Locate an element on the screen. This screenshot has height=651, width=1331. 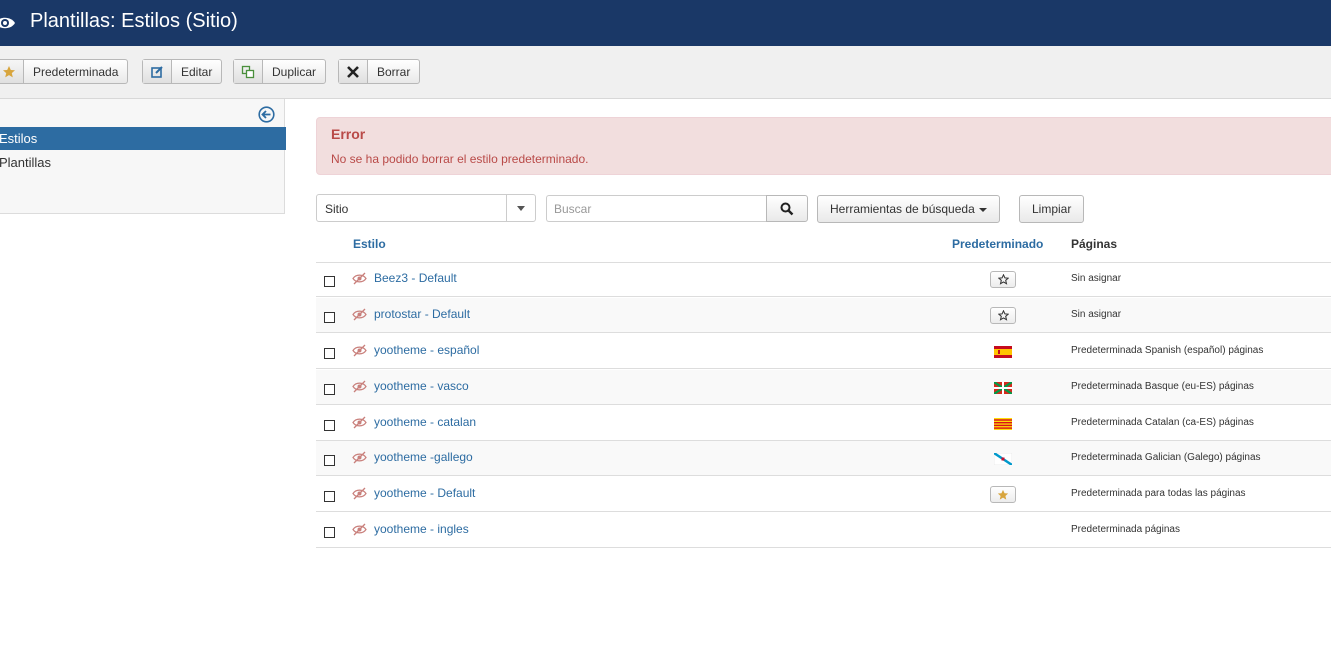
star-icon is located at coordinates (12, 71).